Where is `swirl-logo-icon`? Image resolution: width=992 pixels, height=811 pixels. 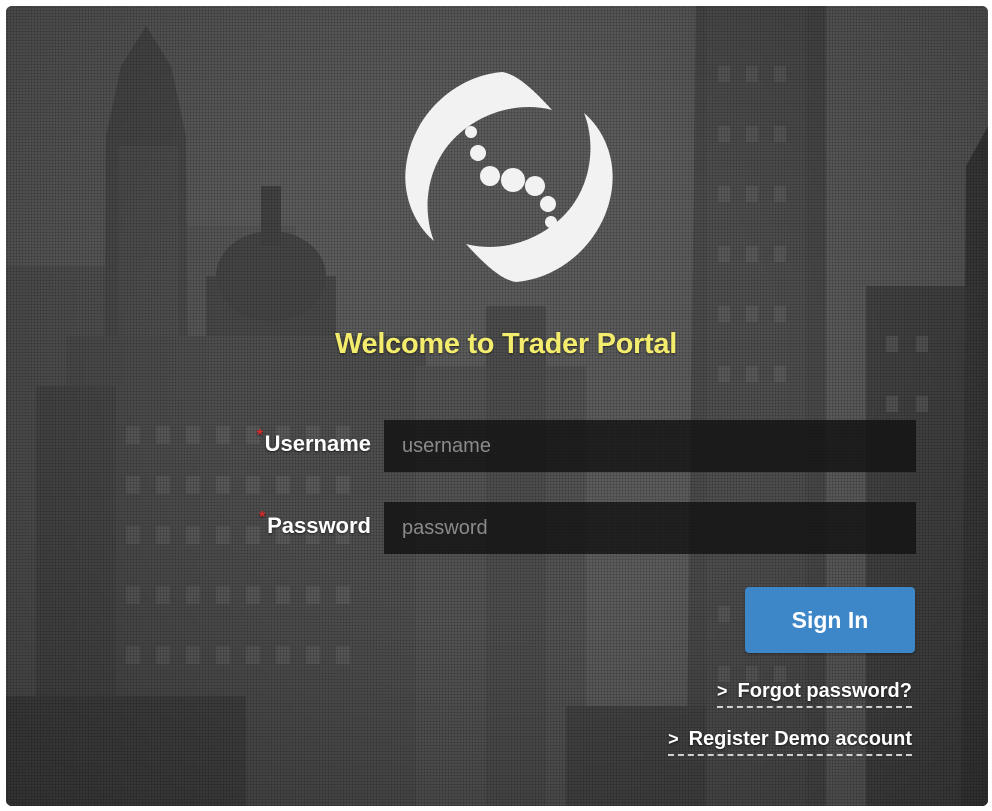 swirl-logo-icon is located at coordinates (509, 177).